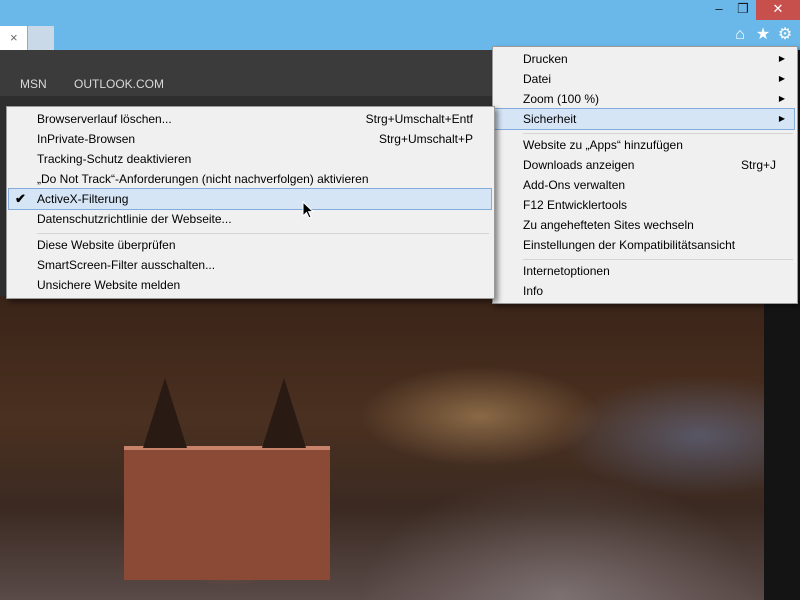 The height and width of the screenshot is (600, 800). Describe the element at coordinates (644, 245) in the screenshot. I see `menu-item-compat-view: Einstellungen der Kompatibilitätsansicht` at that location.